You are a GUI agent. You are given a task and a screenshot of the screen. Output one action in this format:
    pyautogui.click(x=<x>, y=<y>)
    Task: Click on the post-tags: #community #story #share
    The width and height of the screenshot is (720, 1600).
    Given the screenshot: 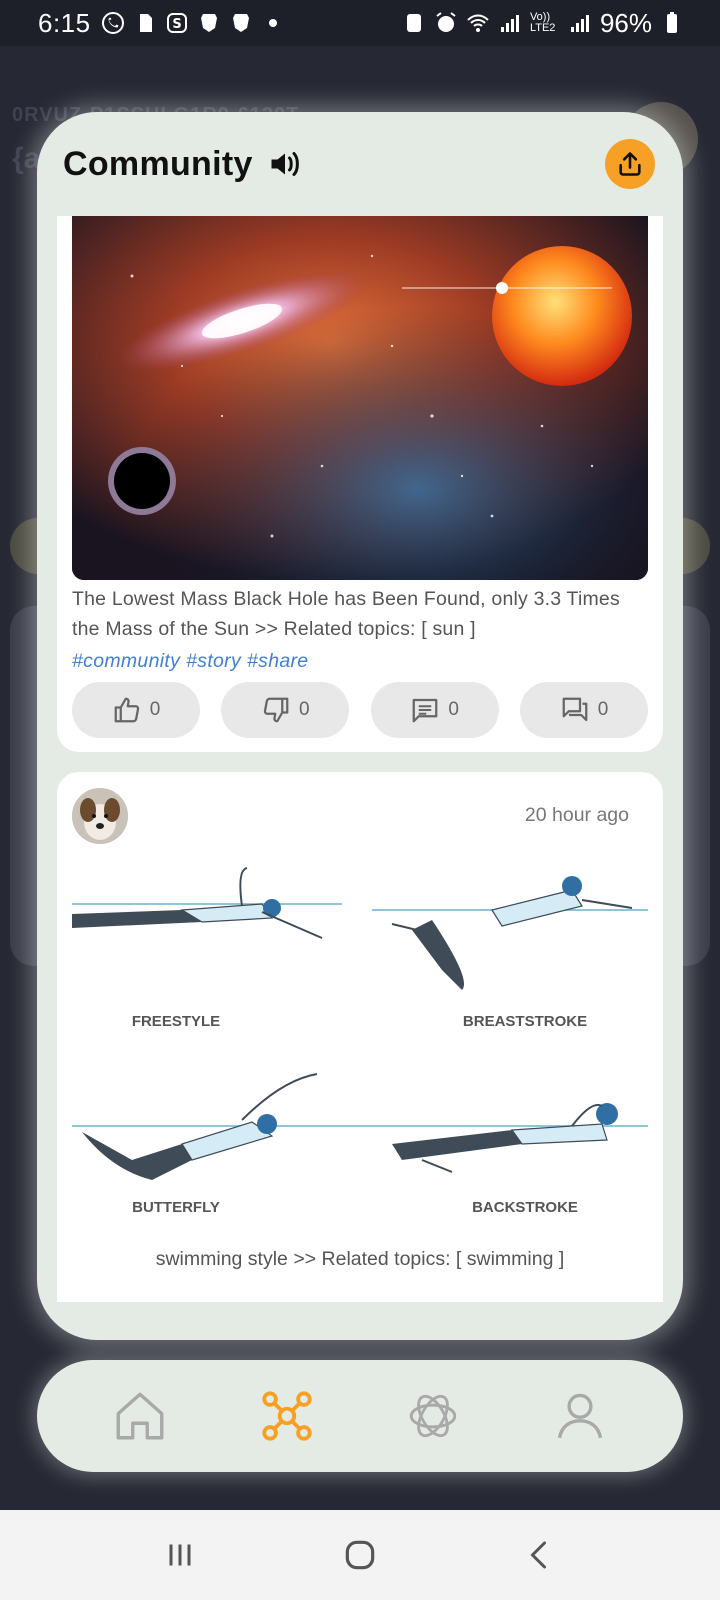 What is the action you would take?
    pyautogui.click(x=193, y=661)
    